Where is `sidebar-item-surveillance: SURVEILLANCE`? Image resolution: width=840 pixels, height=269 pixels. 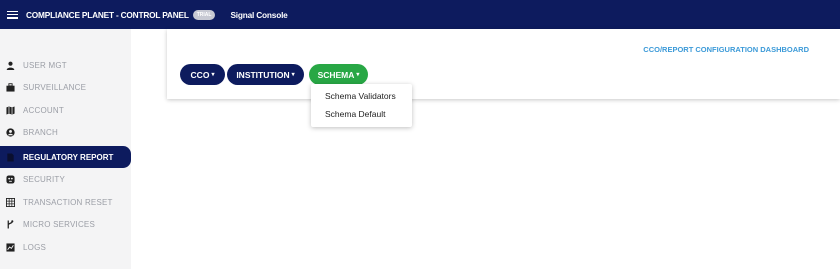 sidebar-item-surveillance: SURVEILLANCE is located at coordinates (65, 87).